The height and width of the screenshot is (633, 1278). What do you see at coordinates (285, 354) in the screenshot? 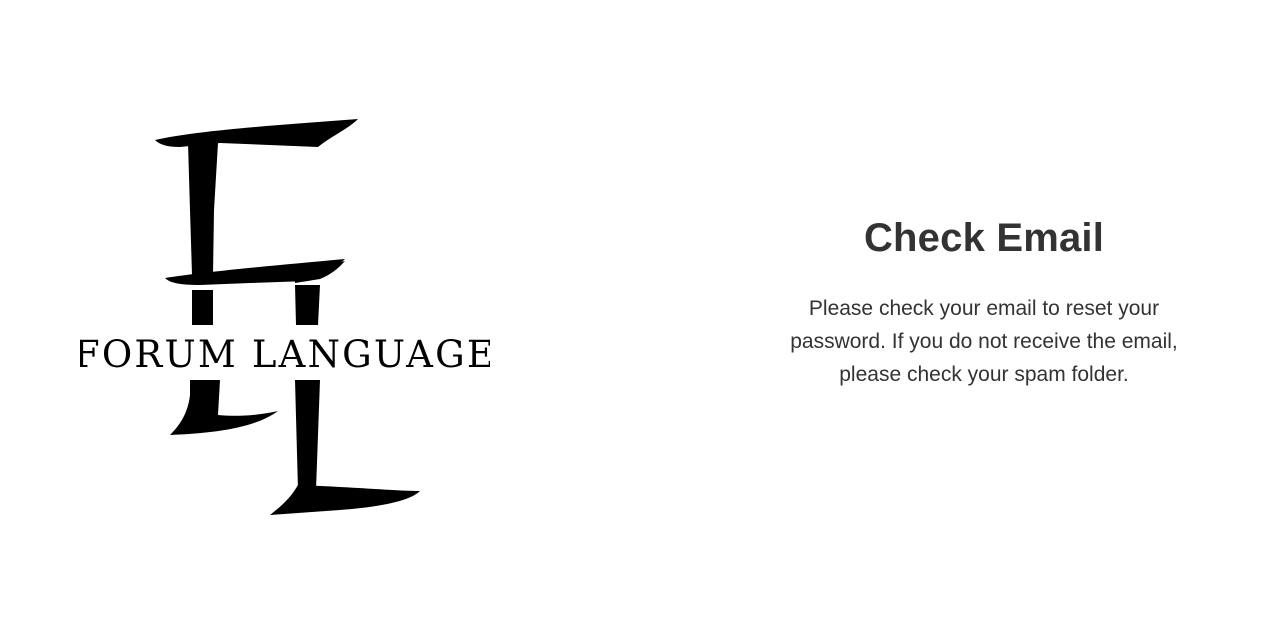
I see `logo-text: FORUM LANGUAGE` at bounding box center [285, 354].